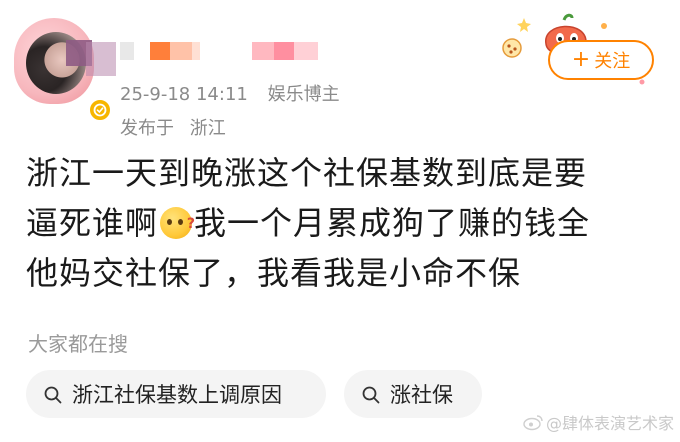  What do you see at coordinates (100, 110) in the screenshot?
I see `verified-badge-icon` at bounding box center [100, 110].